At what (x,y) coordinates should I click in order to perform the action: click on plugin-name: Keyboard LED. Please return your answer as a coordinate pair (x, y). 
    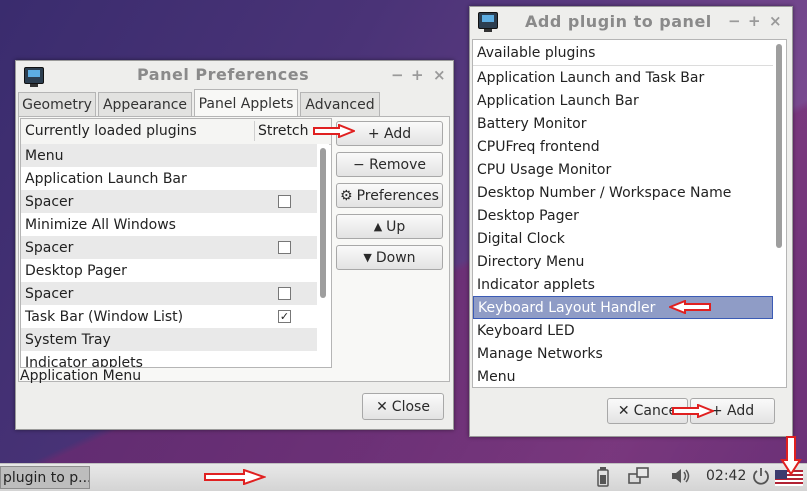
    Looking at the image, I should click on (526, 330).